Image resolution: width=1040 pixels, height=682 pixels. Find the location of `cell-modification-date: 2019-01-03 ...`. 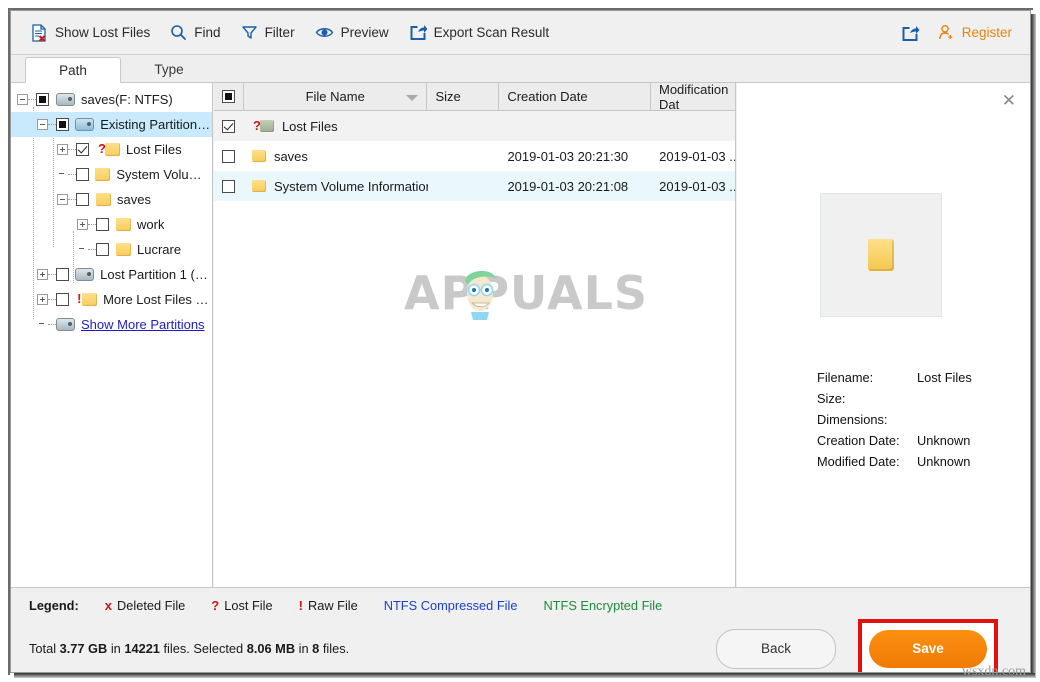

cell-modification-date: 2019-01-03 ... is located at coordinates (697, 186).